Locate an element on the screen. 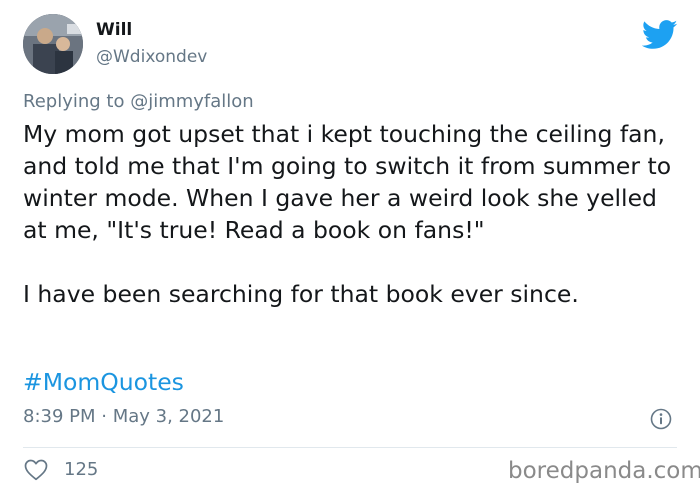 Image resolution: width=700 pixels, height=500 pixels. reply-context: Replying to @jimmyfallon is located at coordinates (138, 101).